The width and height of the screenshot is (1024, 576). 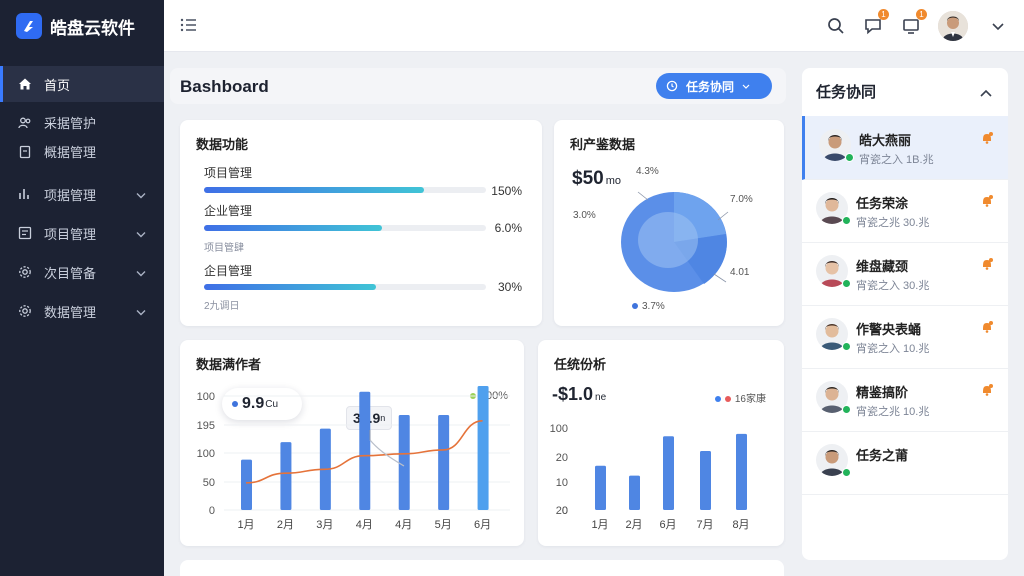 I want to click on progress-sub: 2九调日, so click(x=222, y=306).